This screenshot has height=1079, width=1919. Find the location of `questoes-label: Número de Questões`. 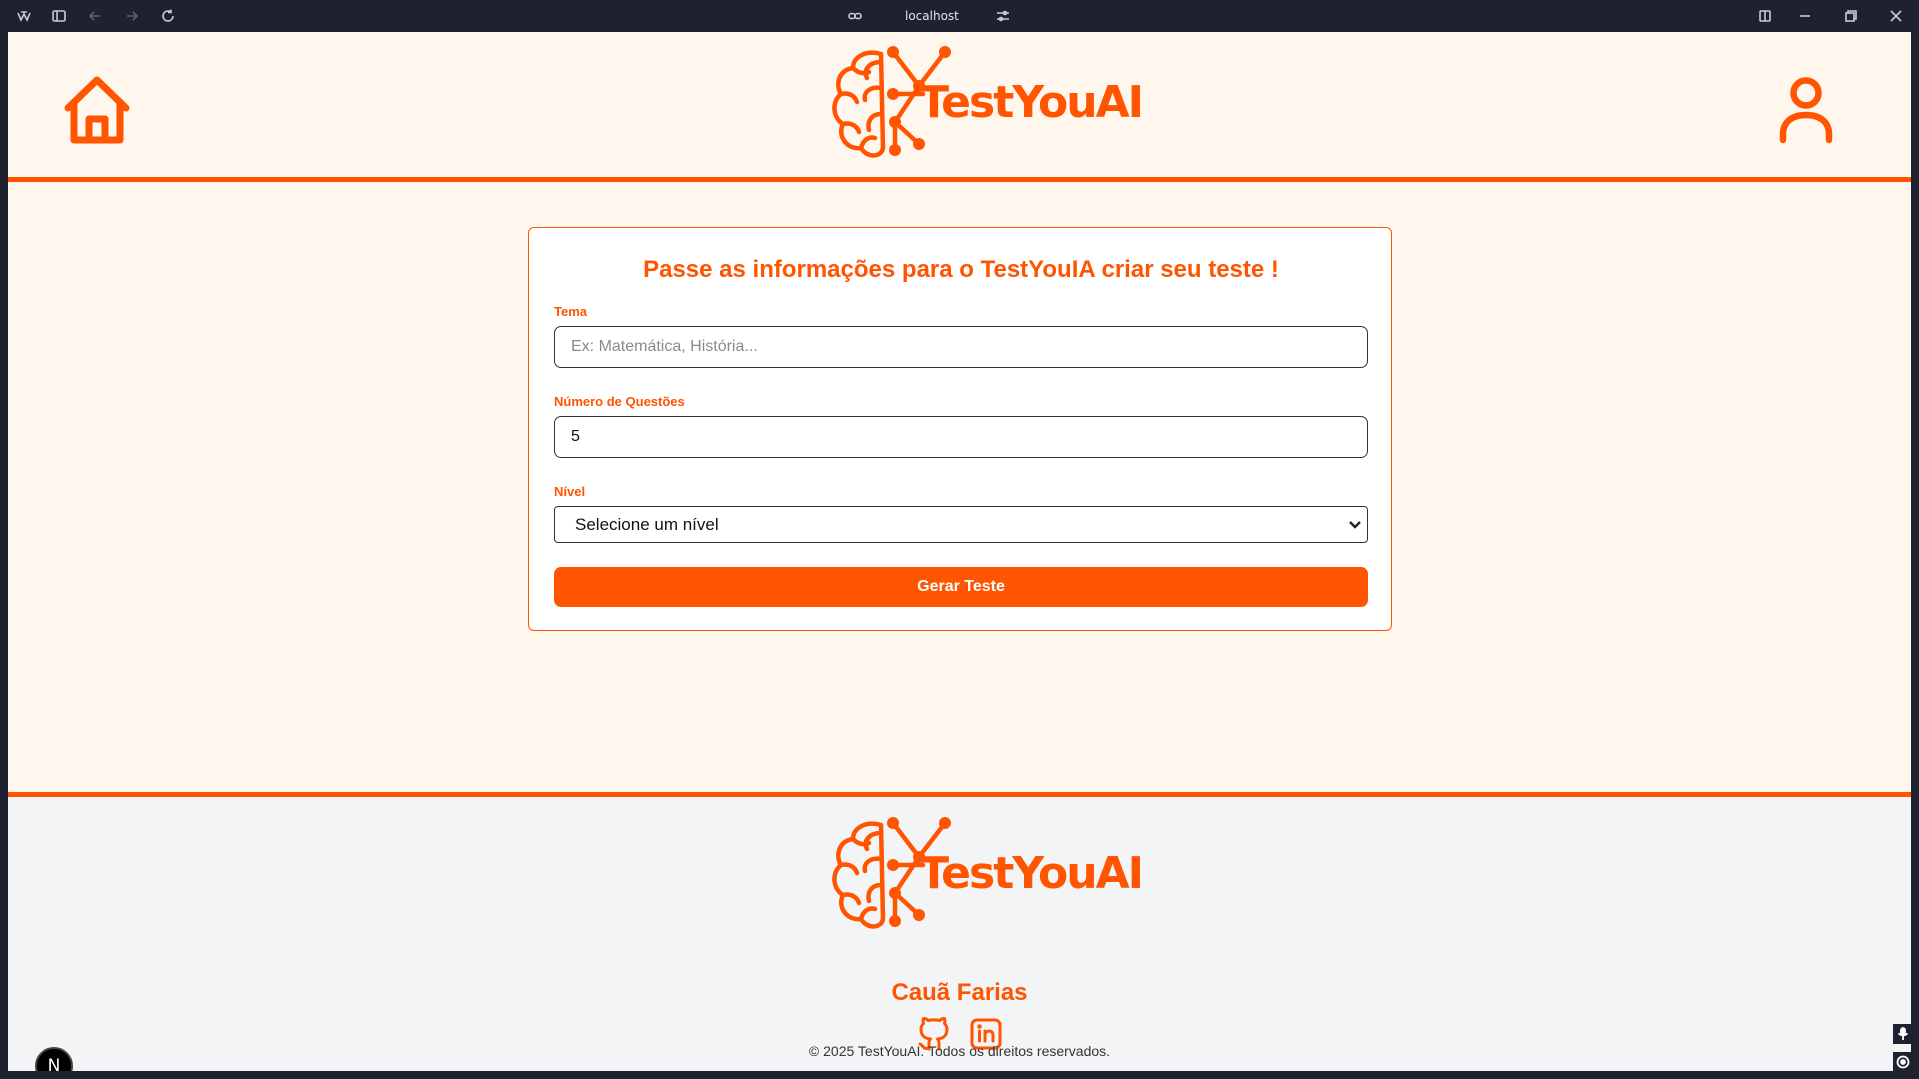

questoes-label: Número de Questões is located at coordinates (619, 401).